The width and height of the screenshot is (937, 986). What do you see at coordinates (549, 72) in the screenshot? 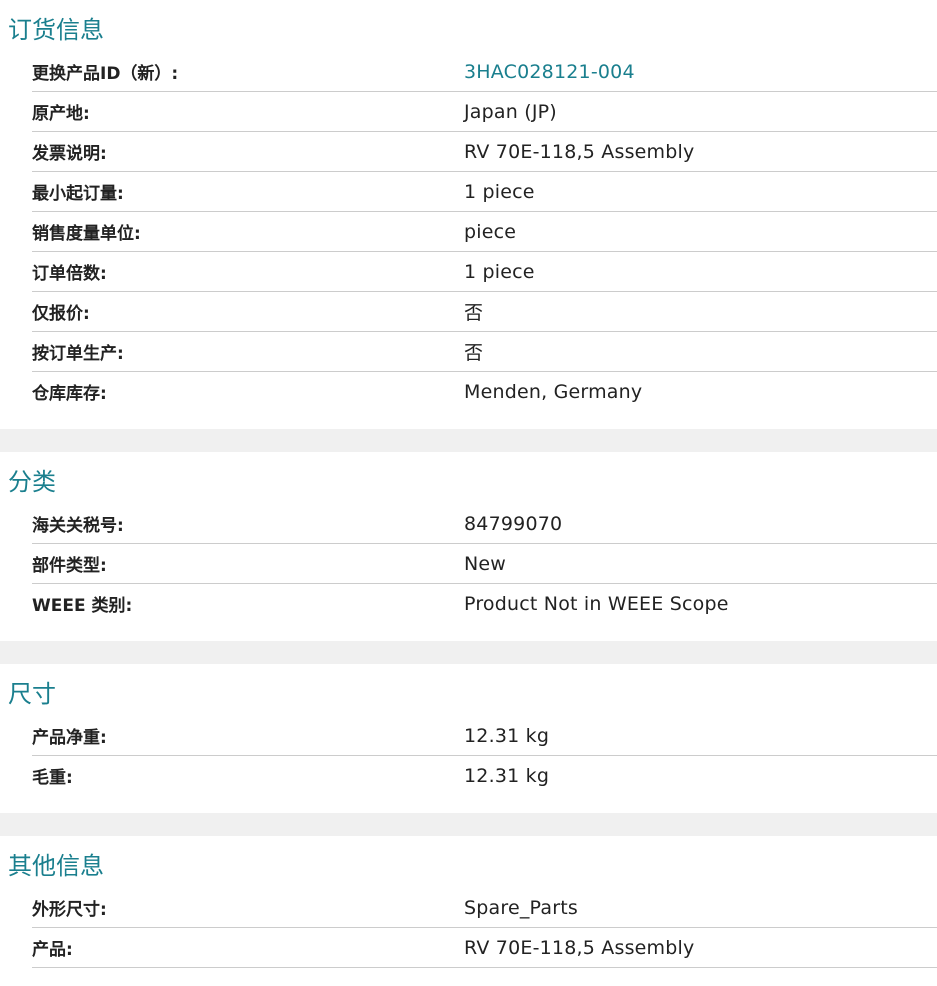
I see `replacement-product-id-link: 3HAC028121-004` at bounding box center [549, 72].